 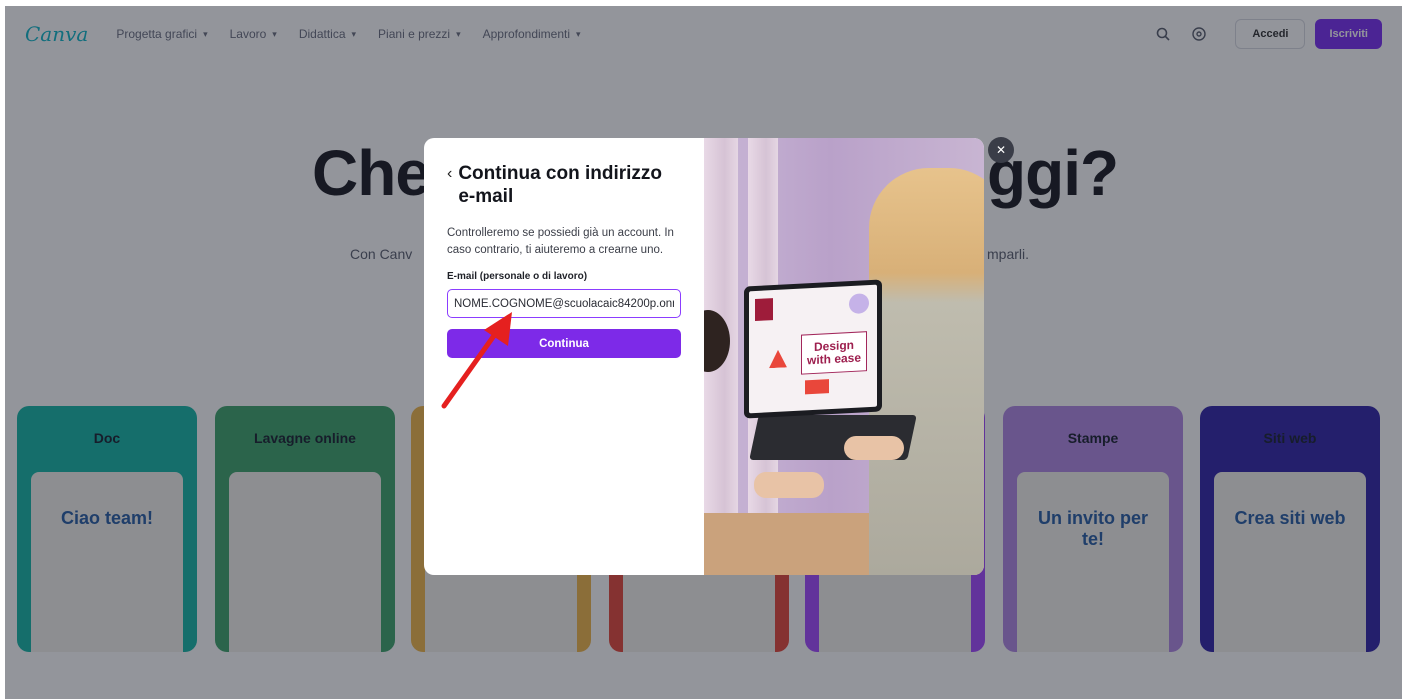 I want to click on modal-illustration: Design with ease, so click(x=844, y=356).